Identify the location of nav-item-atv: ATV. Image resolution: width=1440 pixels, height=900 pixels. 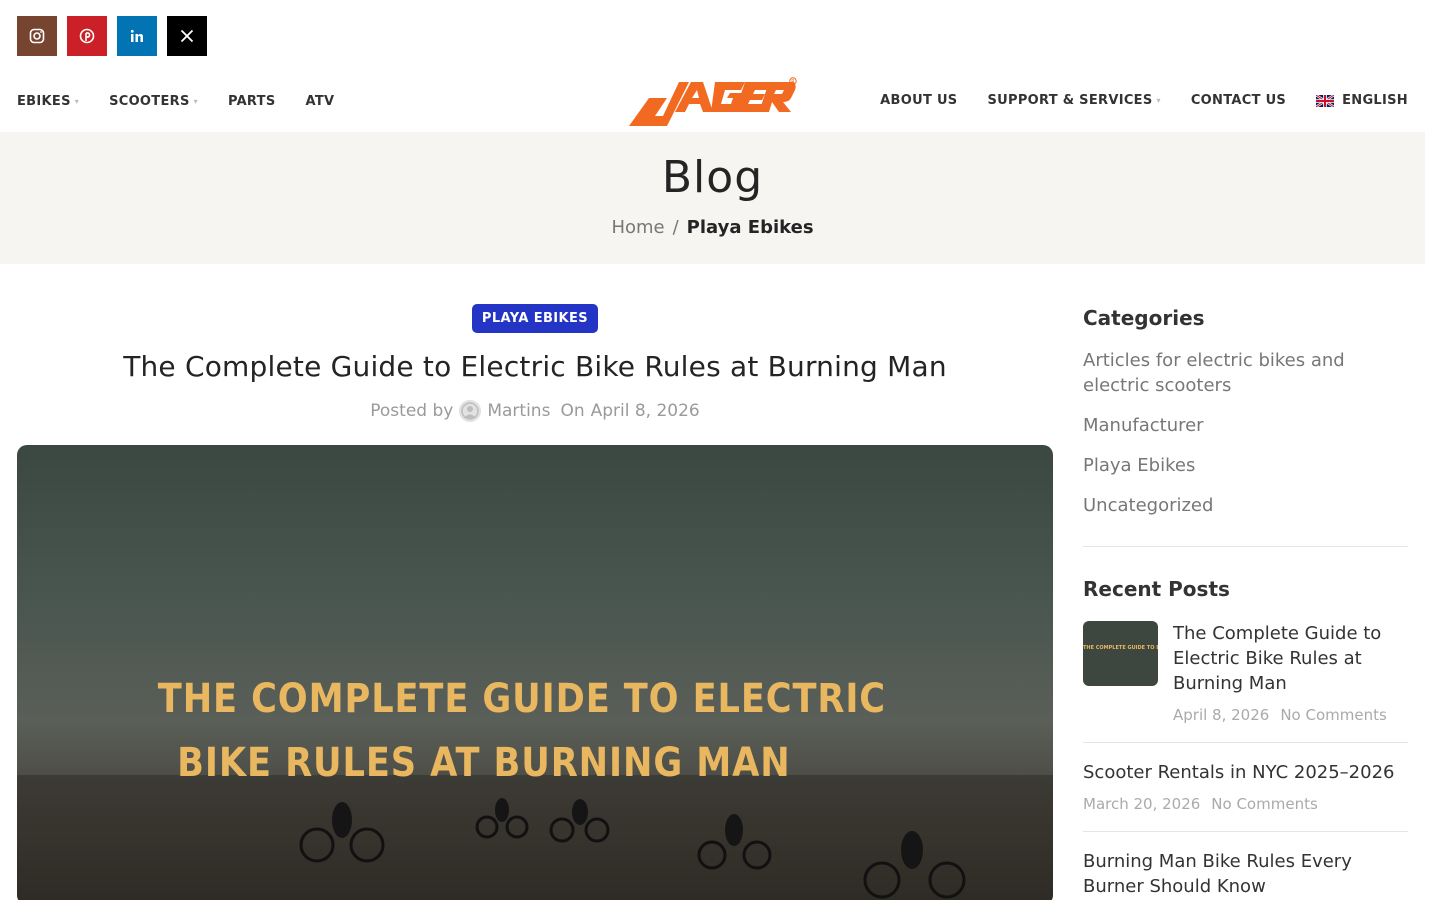
(320, 101).